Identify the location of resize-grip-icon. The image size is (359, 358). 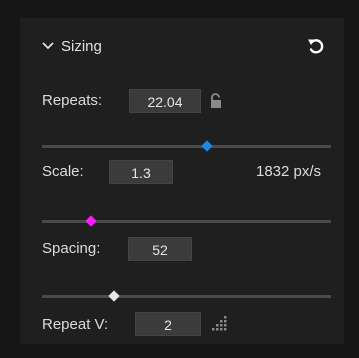
(219, 323).